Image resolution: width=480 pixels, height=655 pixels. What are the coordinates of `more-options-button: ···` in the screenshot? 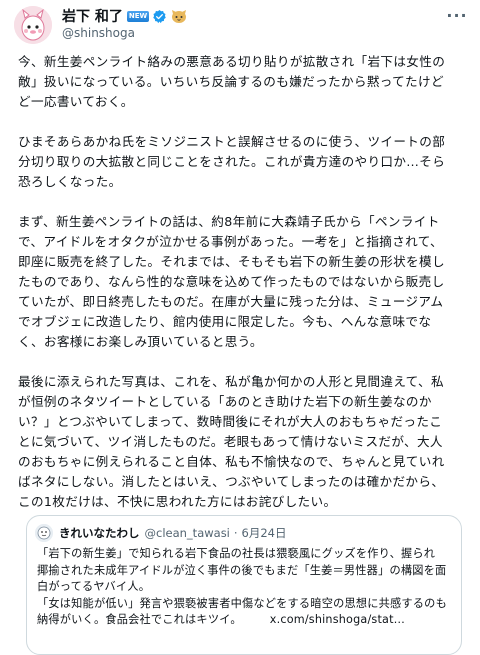 It's located at (457, 15).